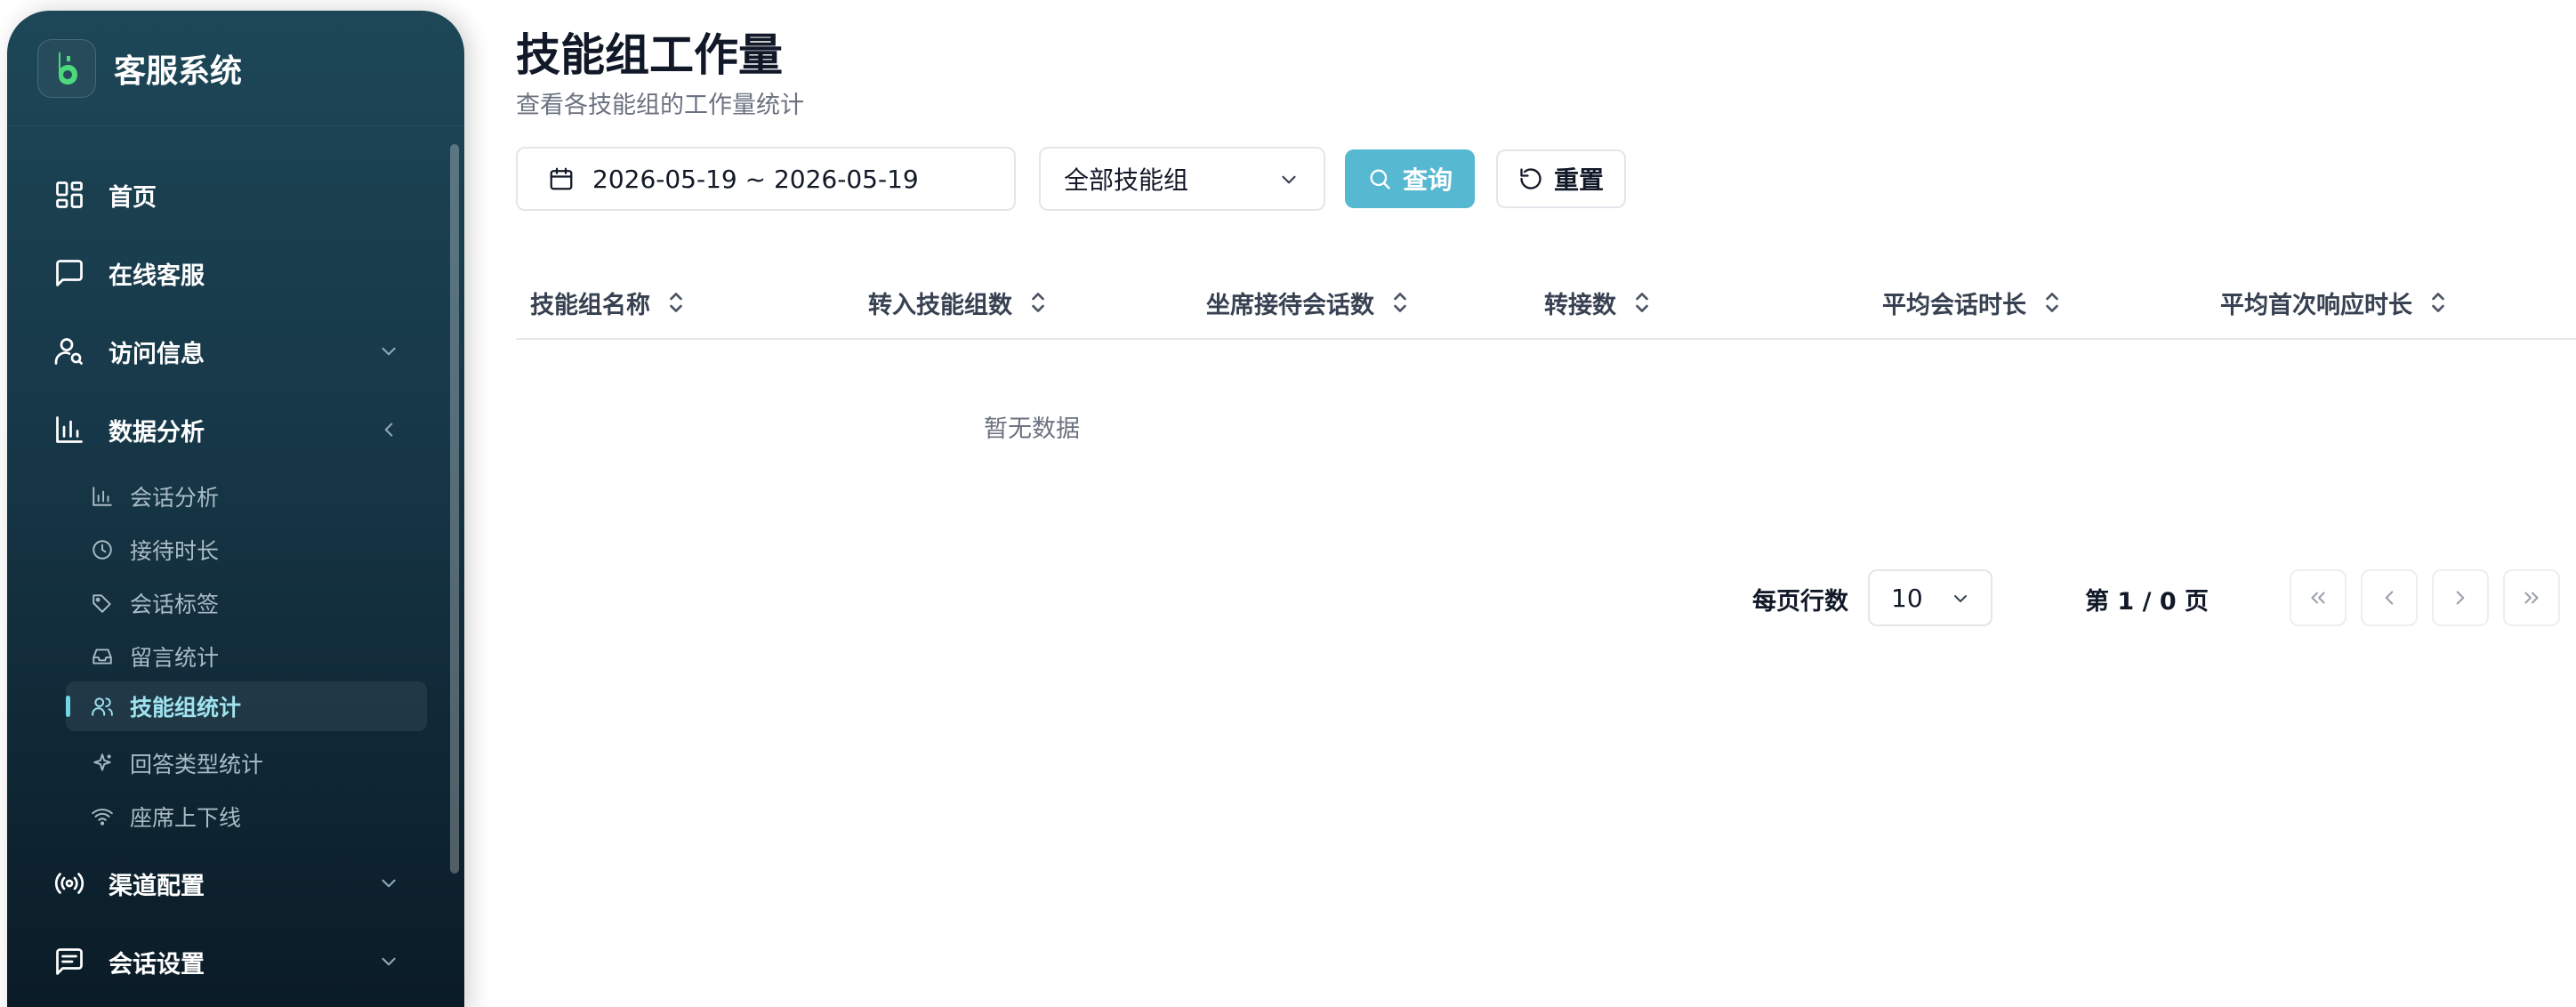  I want to click on inbox-icon, so click(102, 656).